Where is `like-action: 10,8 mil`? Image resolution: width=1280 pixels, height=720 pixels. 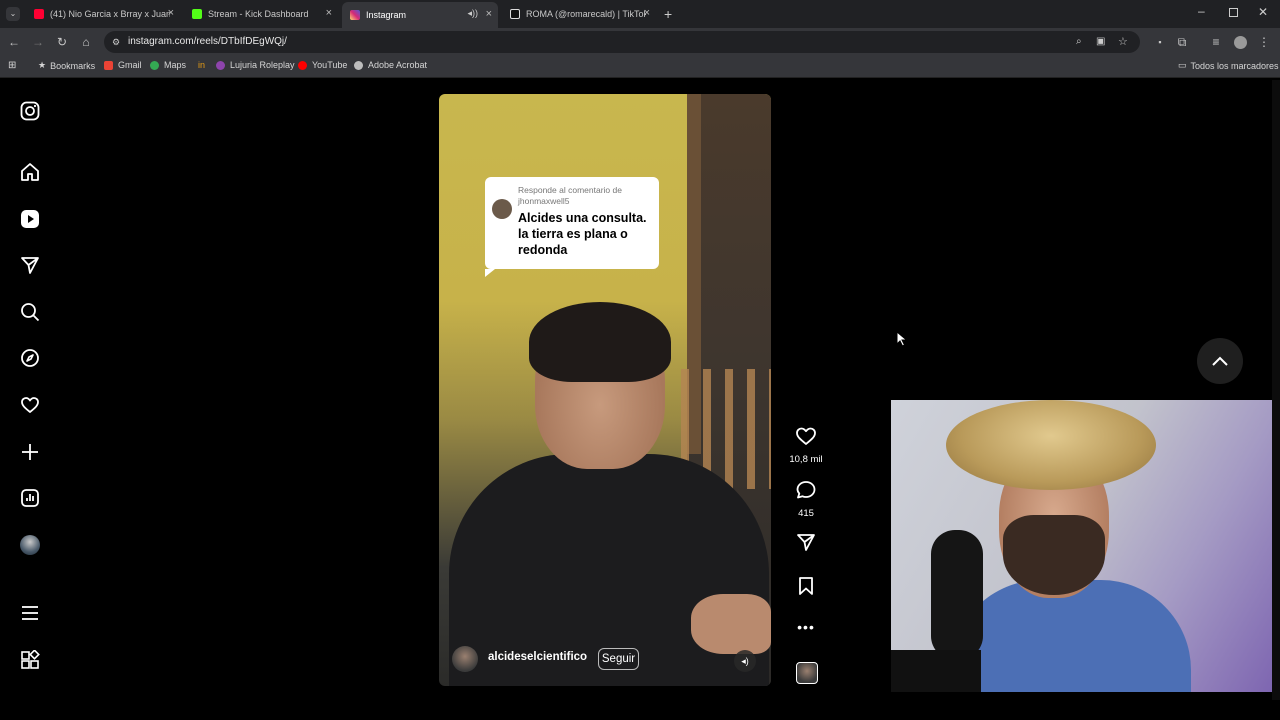
like-action: 10,8 mil is located at coordinates (806, 445).